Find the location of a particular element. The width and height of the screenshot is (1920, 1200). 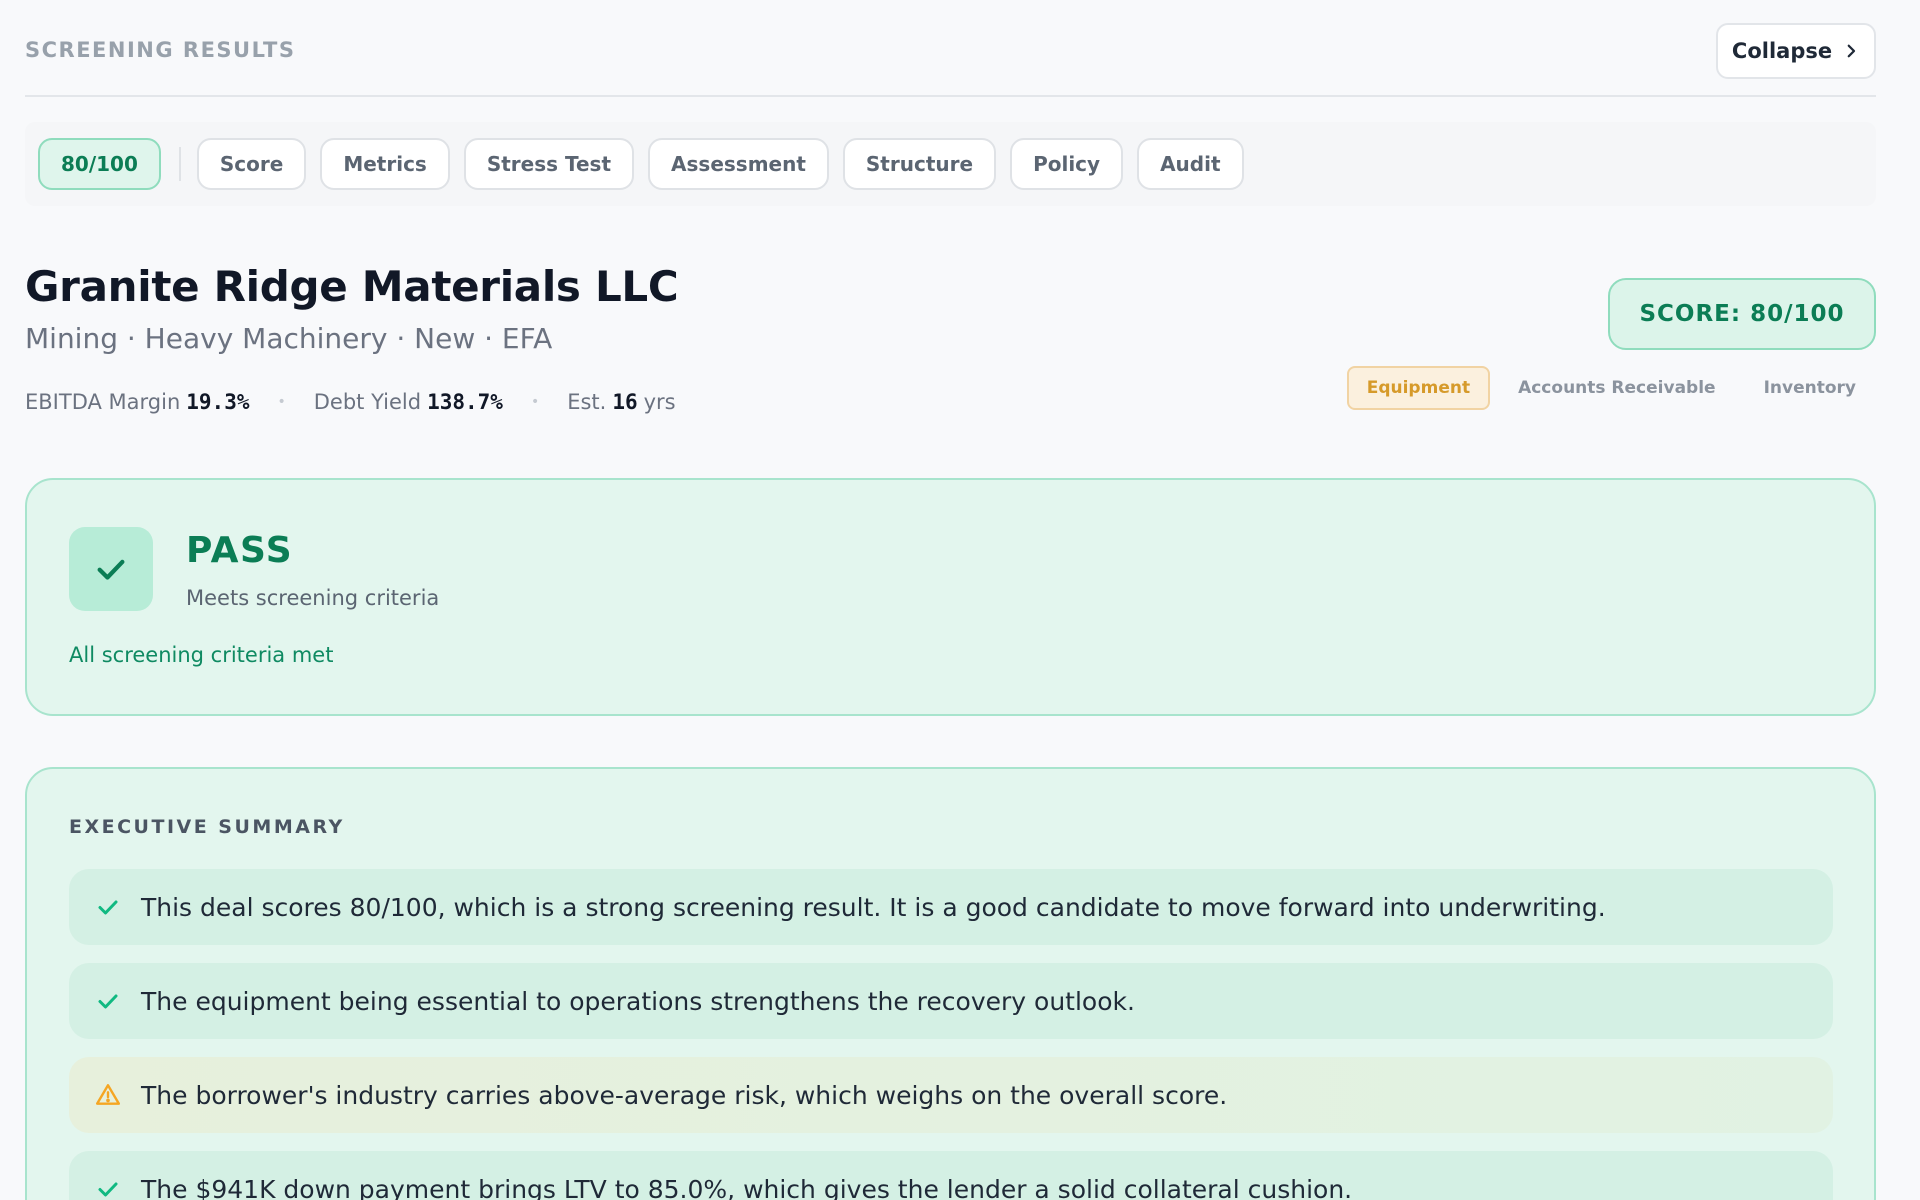

result-status: PASS is located at coordinates (240, 550).